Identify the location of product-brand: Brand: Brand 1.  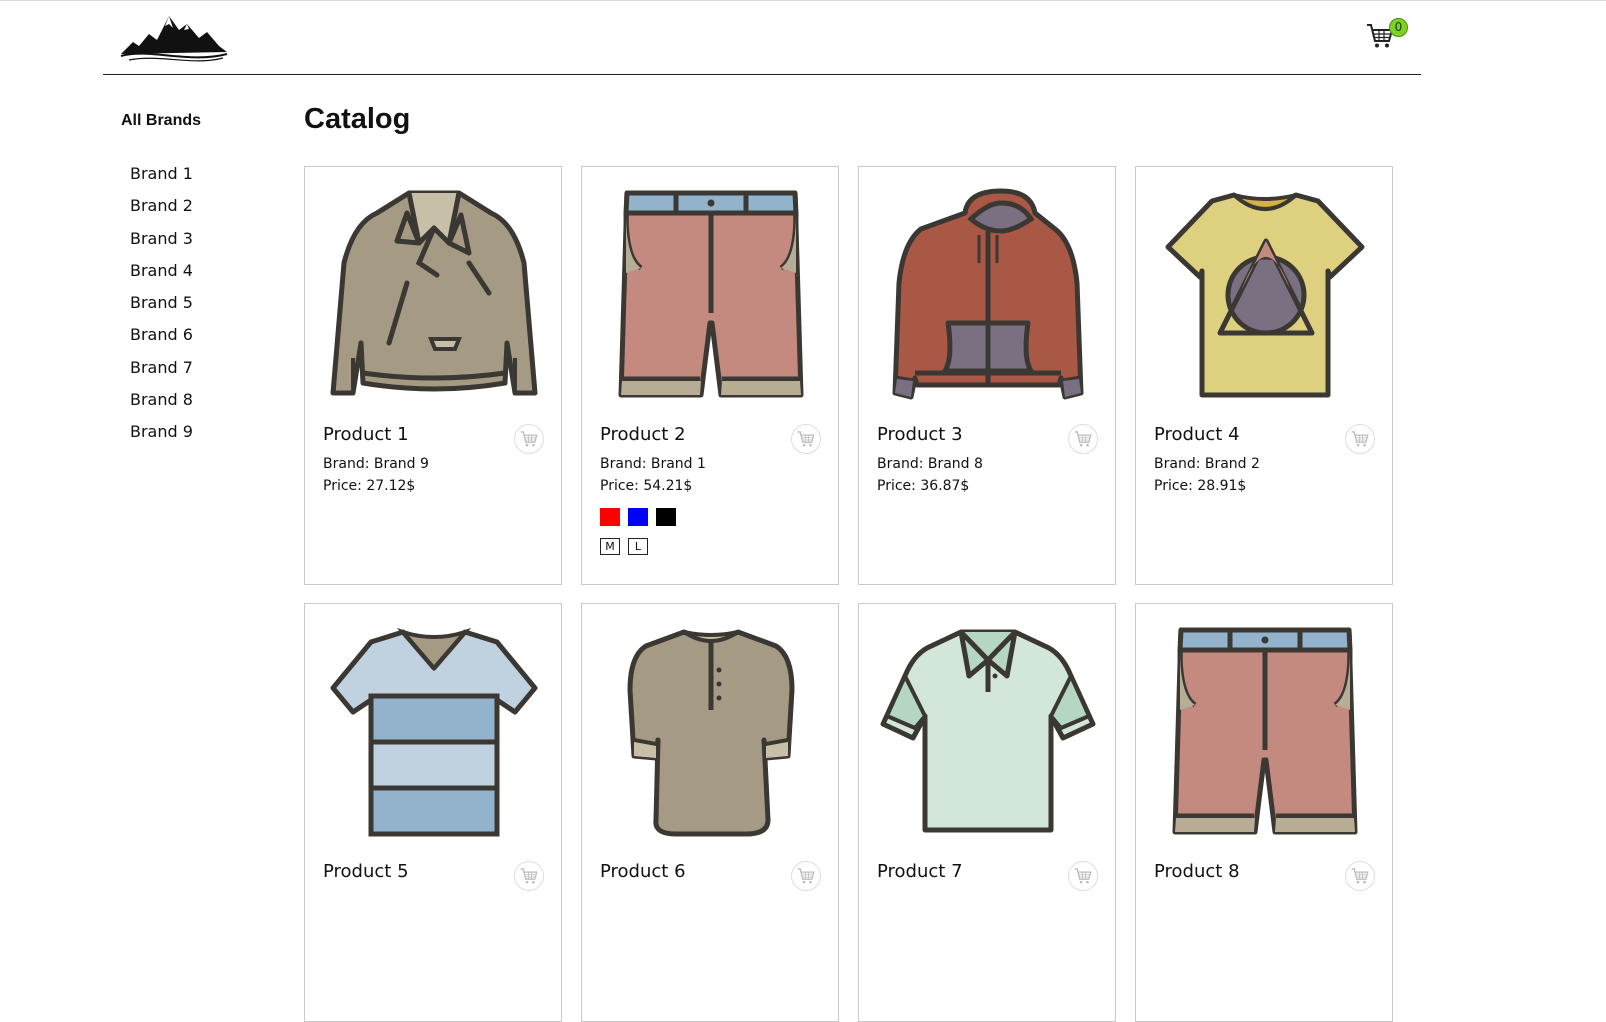
(653, 464).